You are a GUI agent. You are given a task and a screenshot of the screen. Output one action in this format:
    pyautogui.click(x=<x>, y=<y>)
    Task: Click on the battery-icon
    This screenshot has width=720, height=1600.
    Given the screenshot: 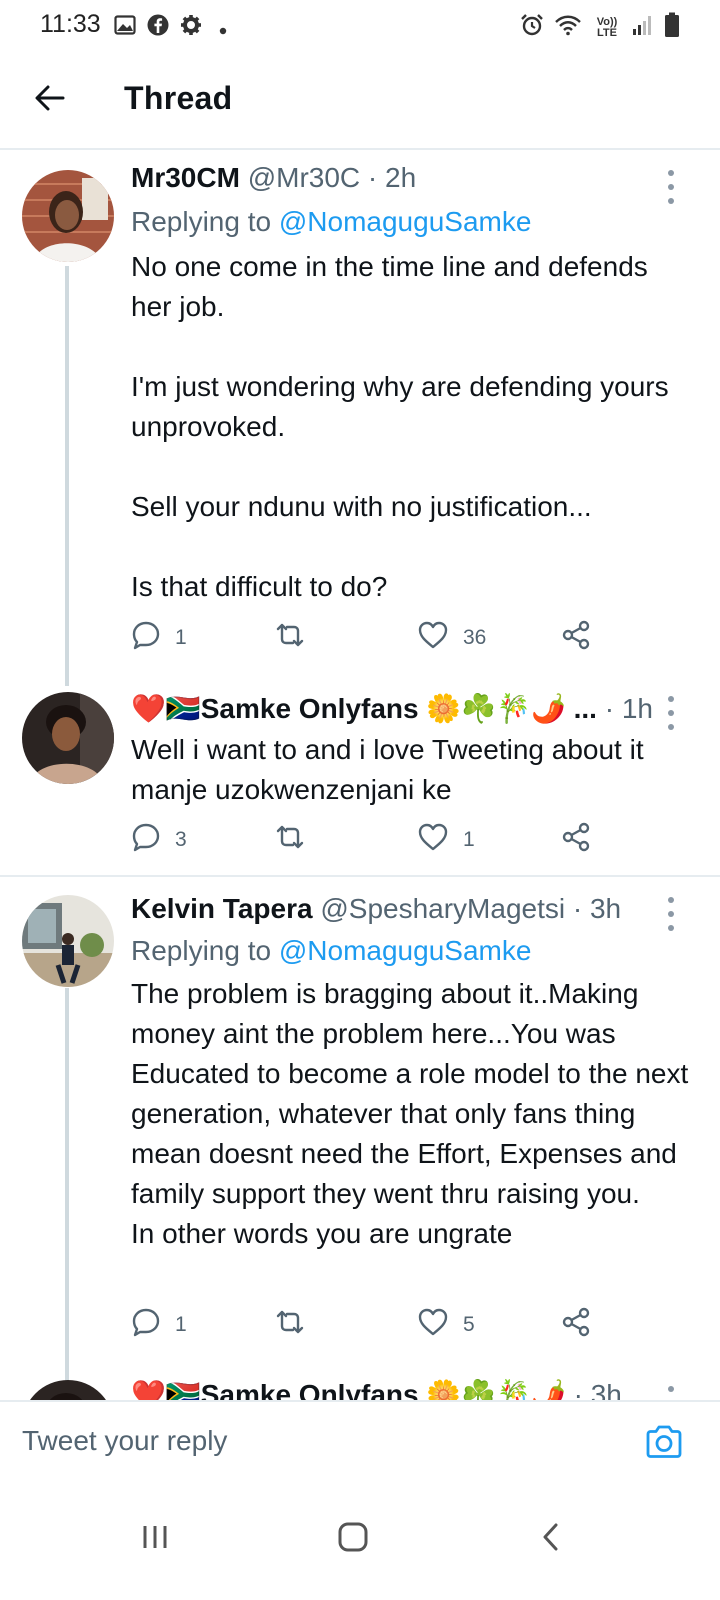 What is the action you would take?
    pyautogui.click(x=672, y=27)
    